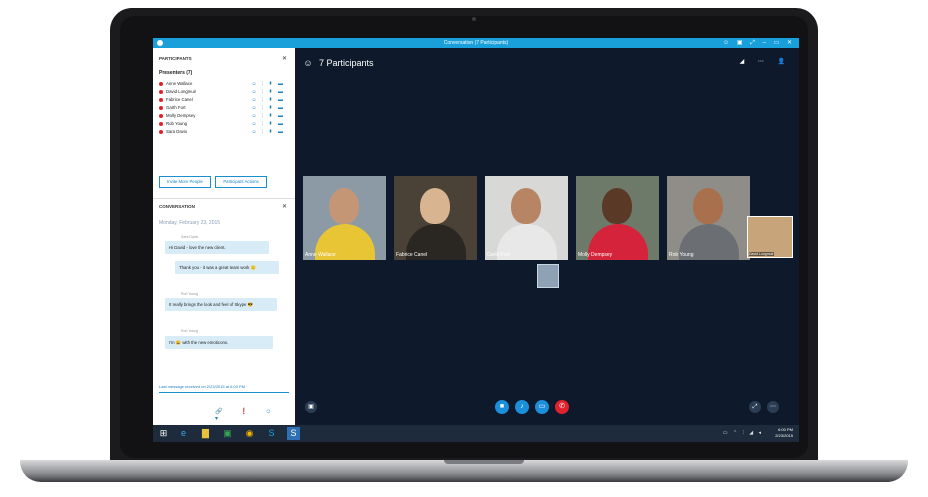 The width and height of the screenshot is (928, 497). What do you see at coordinates (222, 411) in the screenshot?
I see `attach-icon: 🔗` at bounding box center [222, 411].